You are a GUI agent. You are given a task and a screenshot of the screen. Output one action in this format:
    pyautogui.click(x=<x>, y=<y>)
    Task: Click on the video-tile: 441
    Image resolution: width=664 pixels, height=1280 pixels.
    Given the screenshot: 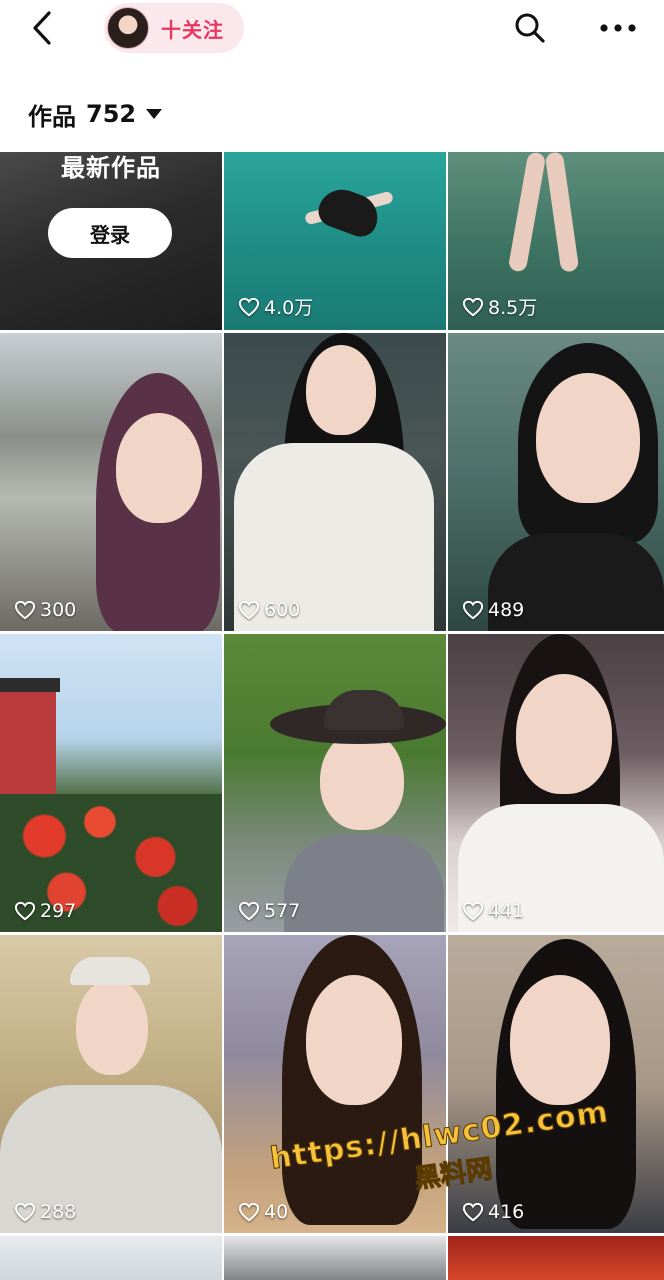 What is the action you would take?
    pyautogui.click(x=556, y=783)
    